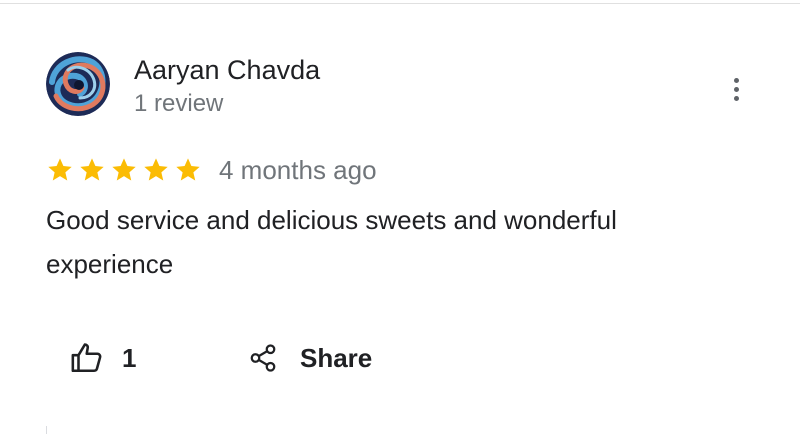 The image size is (800, 434). I want to click on author-name: Aaryan Chavda, so click(227, 70).